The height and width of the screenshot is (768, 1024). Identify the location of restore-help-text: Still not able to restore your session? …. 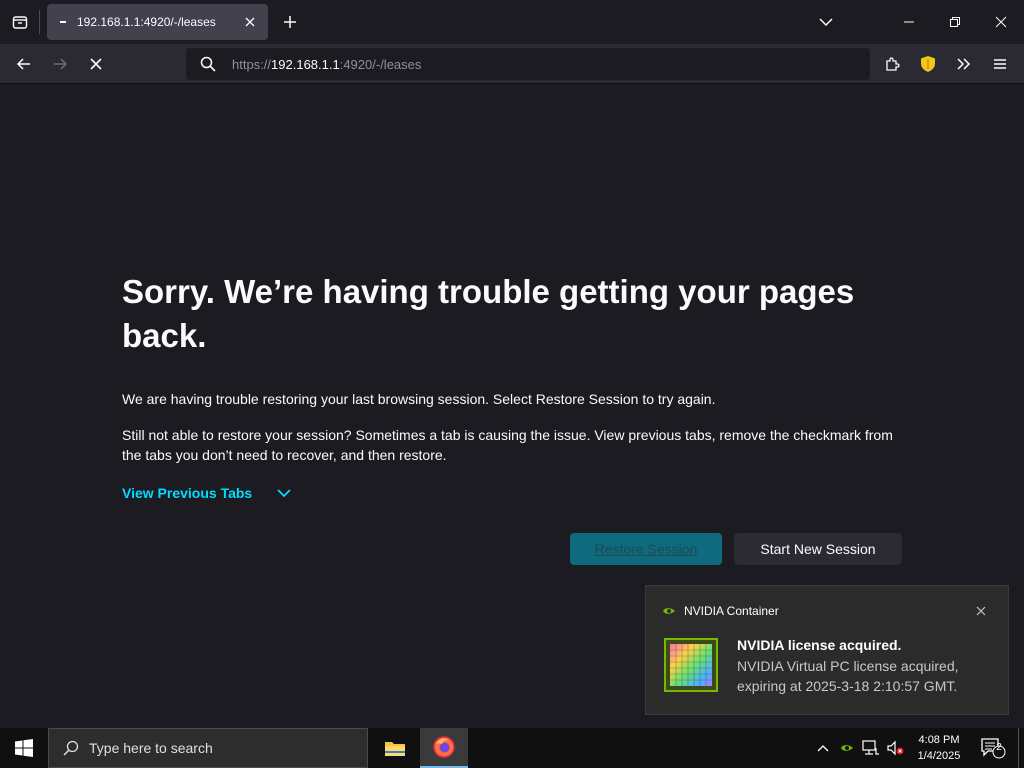
(507, 445).